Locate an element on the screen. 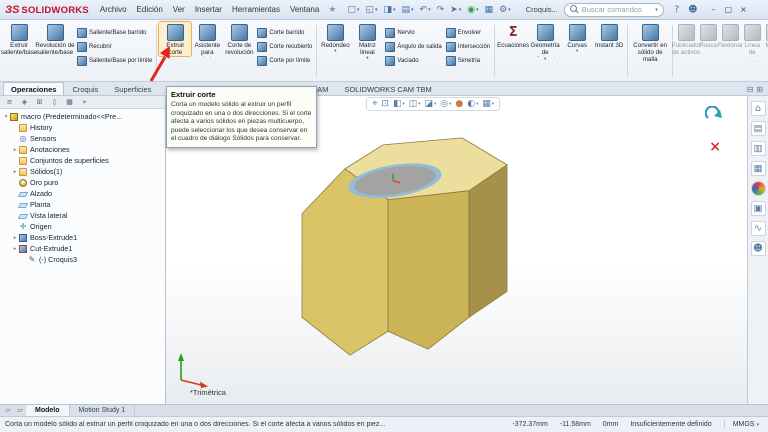  rebuild-icon: ◉ ▾ is located at coordinates (472, 10).